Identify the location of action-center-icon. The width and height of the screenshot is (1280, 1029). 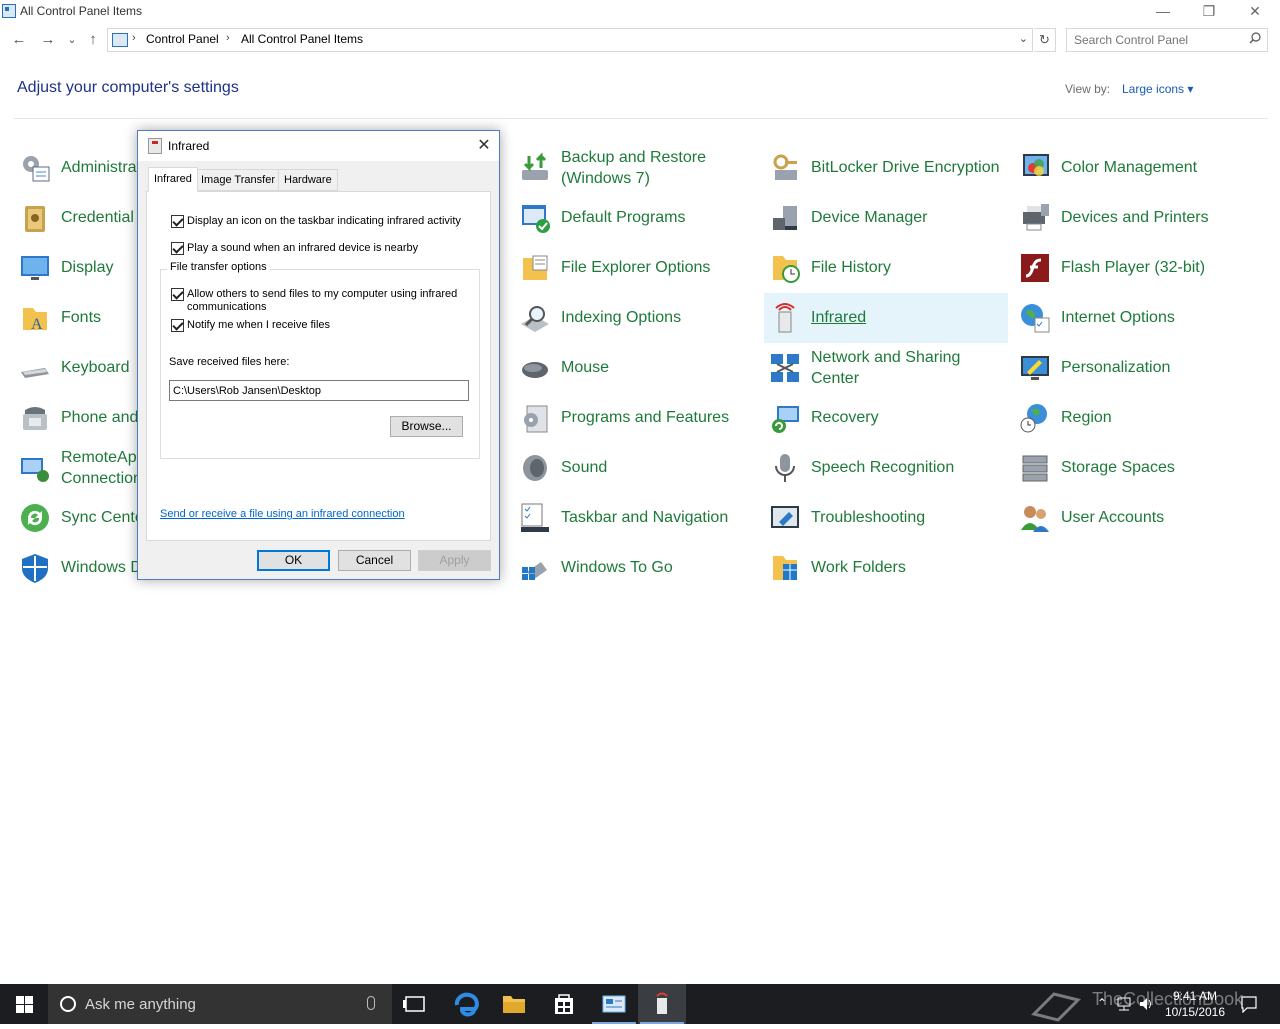
(1249, 1004).